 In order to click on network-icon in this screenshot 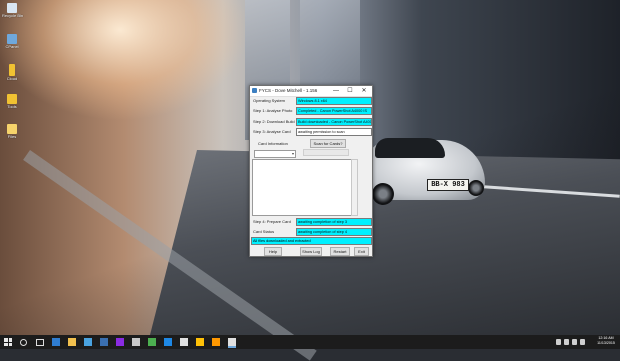, I will do `click(566, 342)`.